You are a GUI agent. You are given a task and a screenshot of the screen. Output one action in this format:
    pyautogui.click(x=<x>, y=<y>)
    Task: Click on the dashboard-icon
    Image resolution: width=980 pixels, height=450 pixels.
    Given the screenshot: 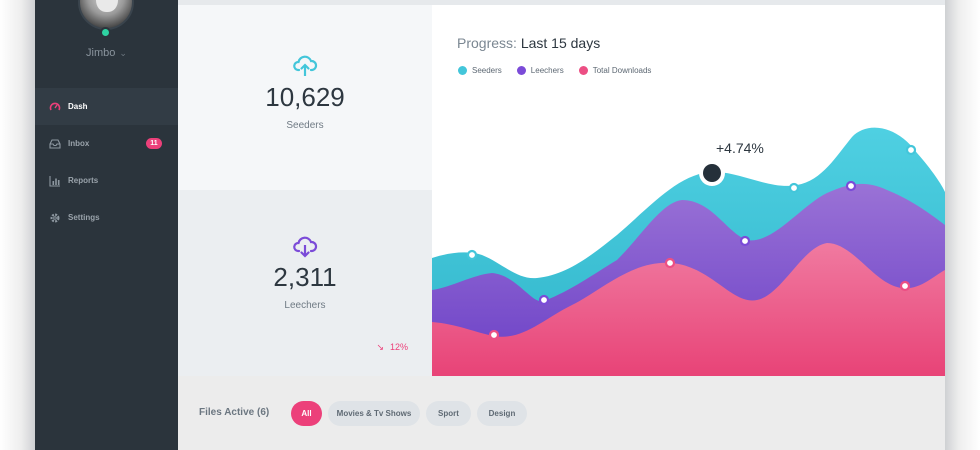 What is the action you would take?
    pyautogui.click(x=55, y=107)
    